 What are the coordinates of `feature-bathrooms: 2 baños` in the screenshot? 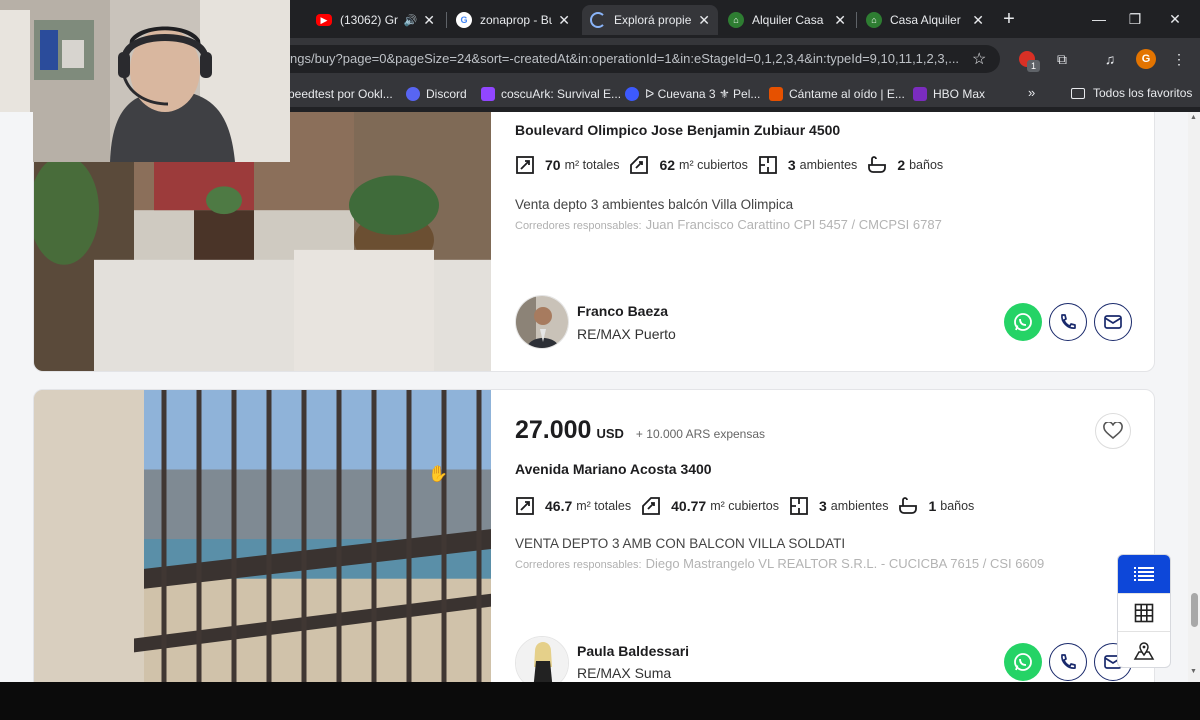 It's located at (905, 165).